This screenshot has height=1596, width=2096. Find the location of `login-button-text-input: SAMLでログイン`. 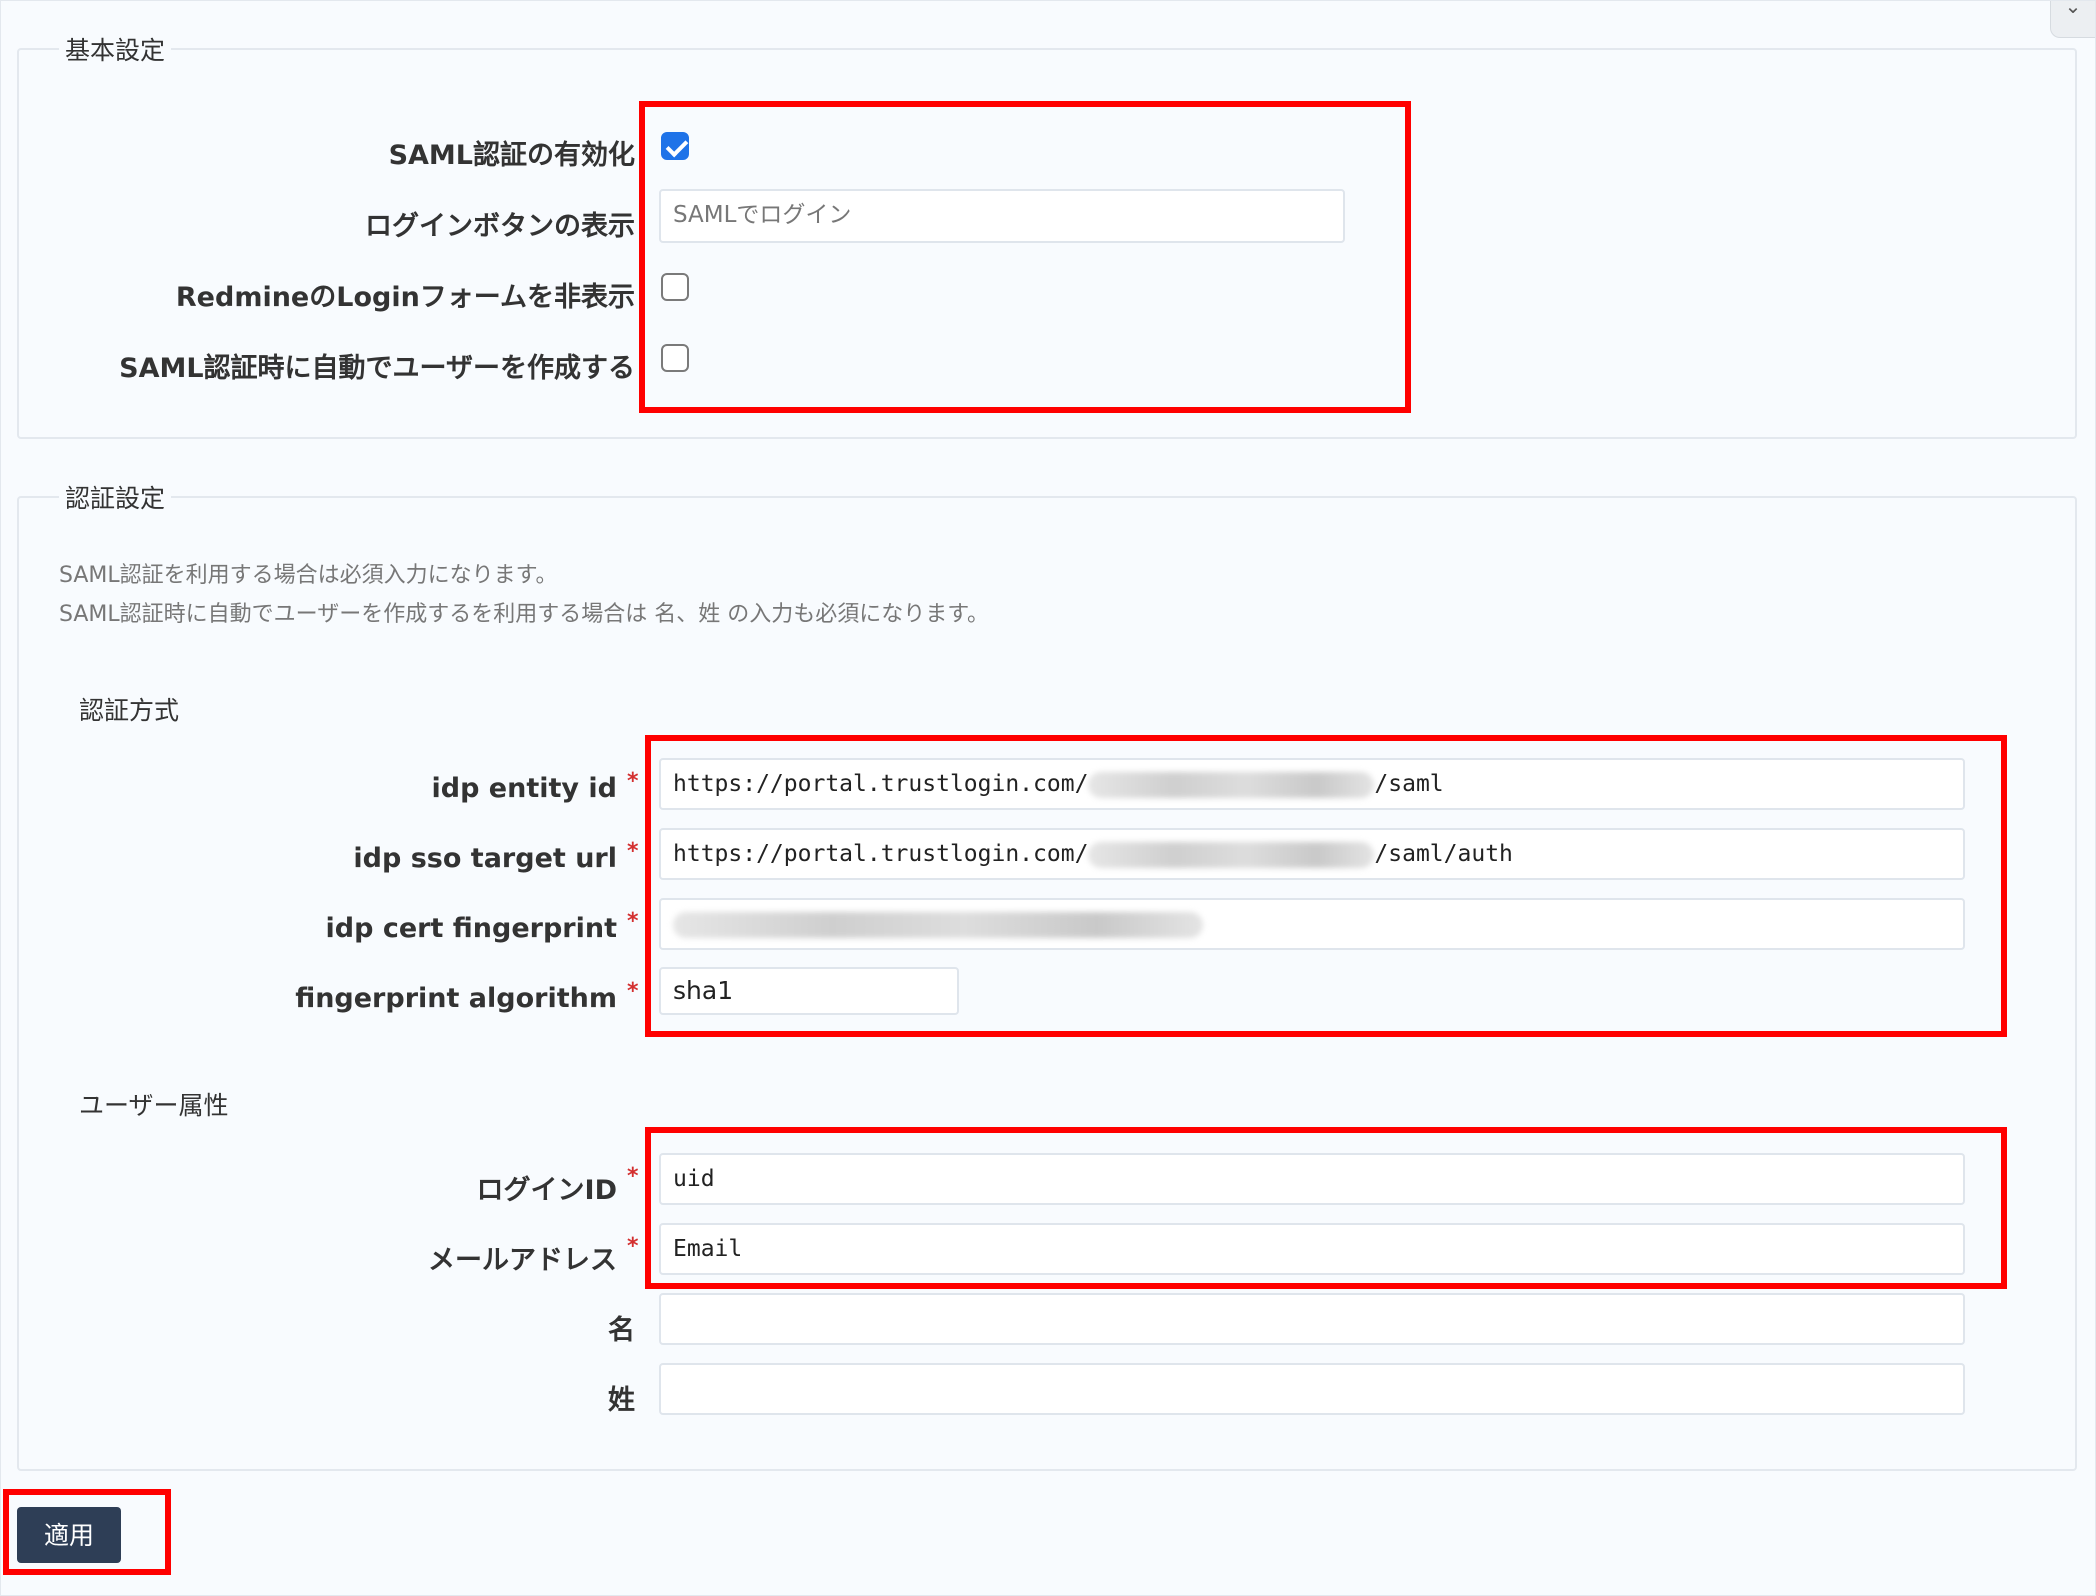

login-button-text-input: SAMLでログイン is located at coordinates (1002, 216).